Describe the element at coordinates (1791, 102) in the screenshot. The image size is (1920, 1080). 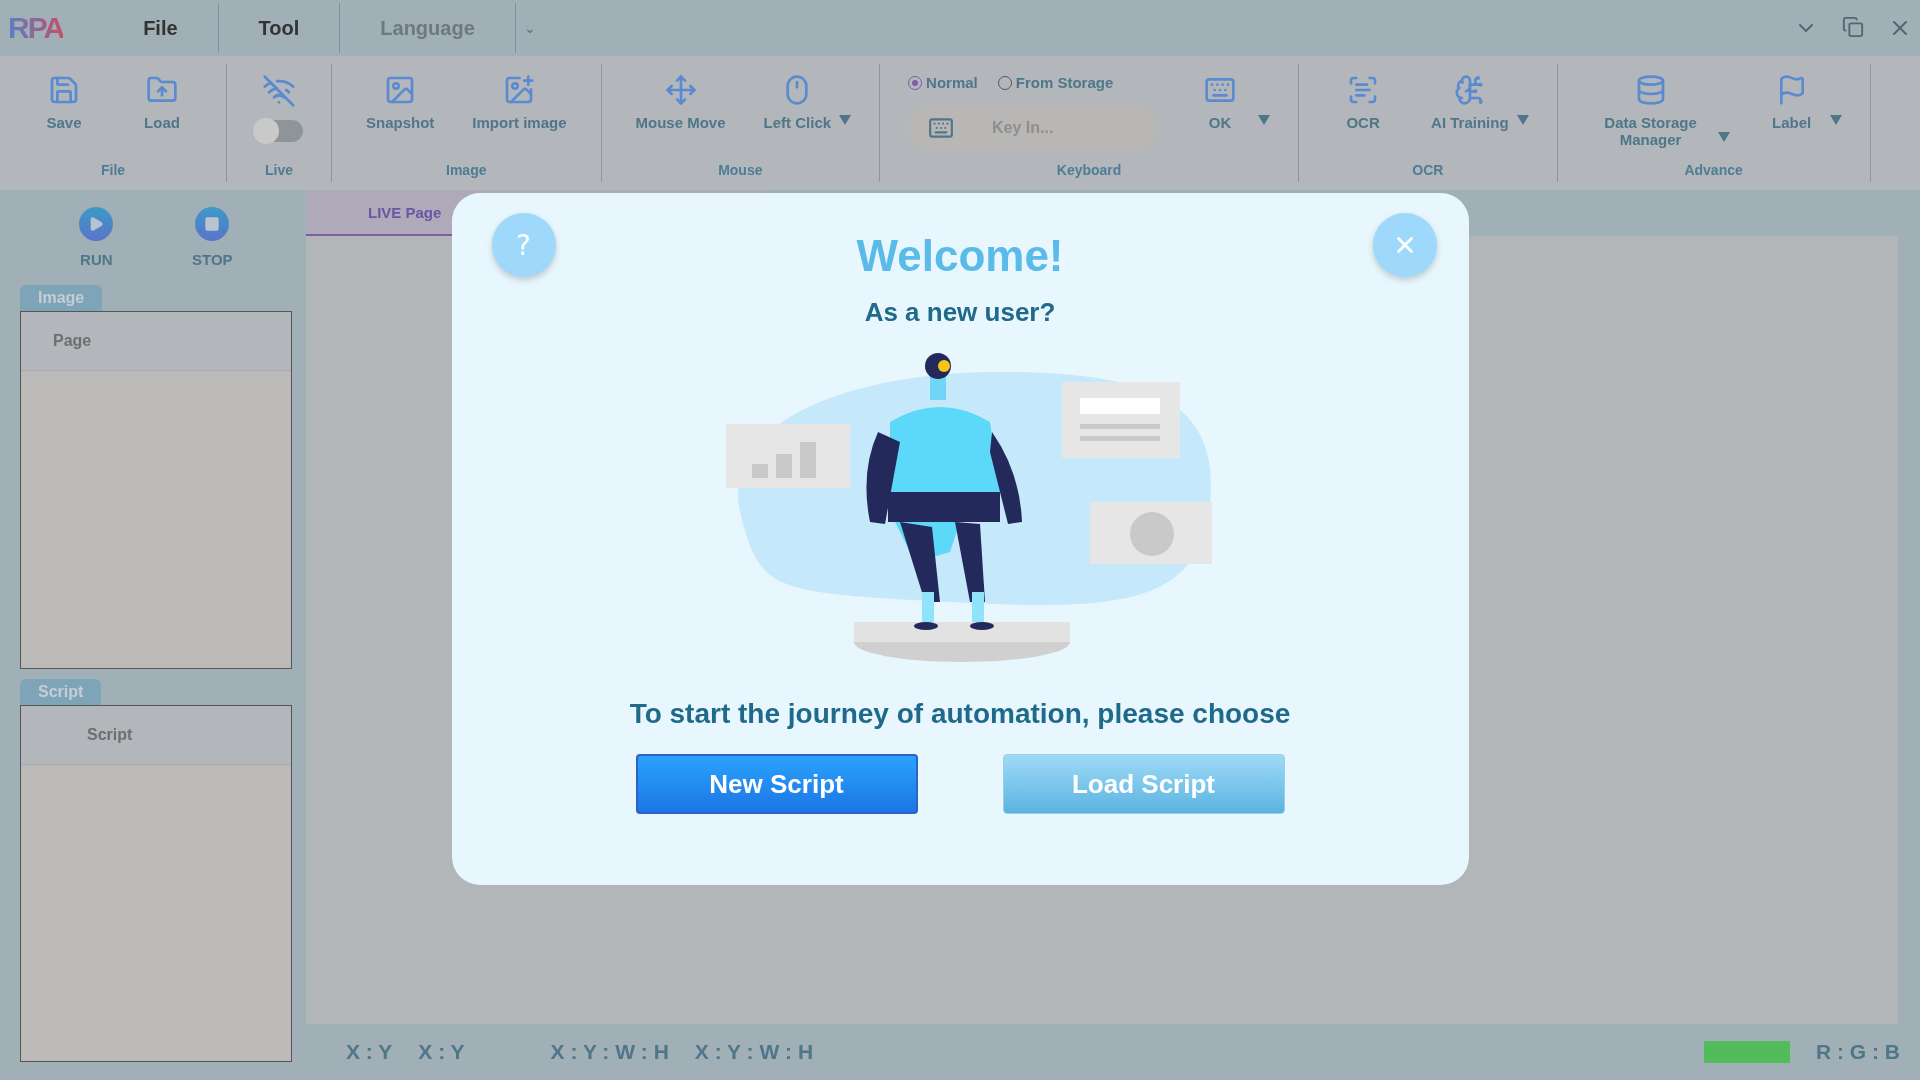
I see `ribbon-button: Label` at that location.